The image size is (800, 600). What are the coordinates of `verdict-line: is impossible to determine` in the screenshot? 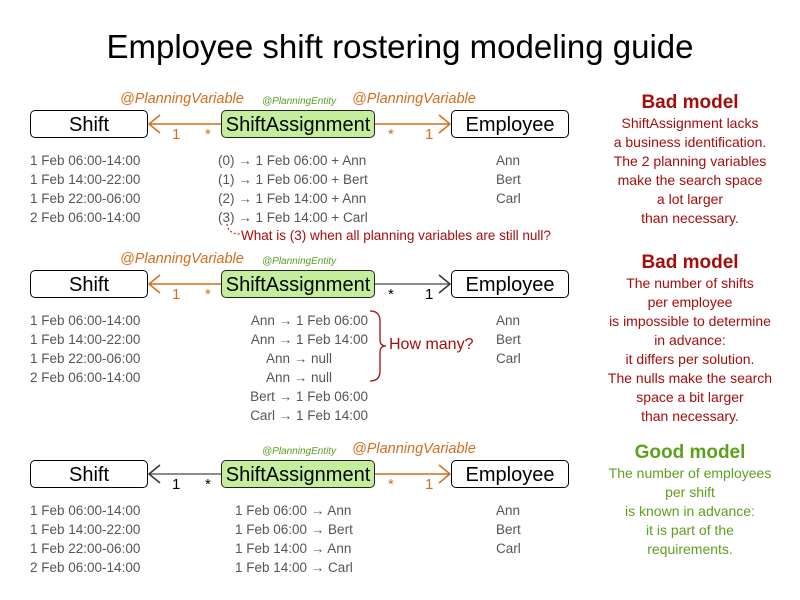 It's located at (690, 321).